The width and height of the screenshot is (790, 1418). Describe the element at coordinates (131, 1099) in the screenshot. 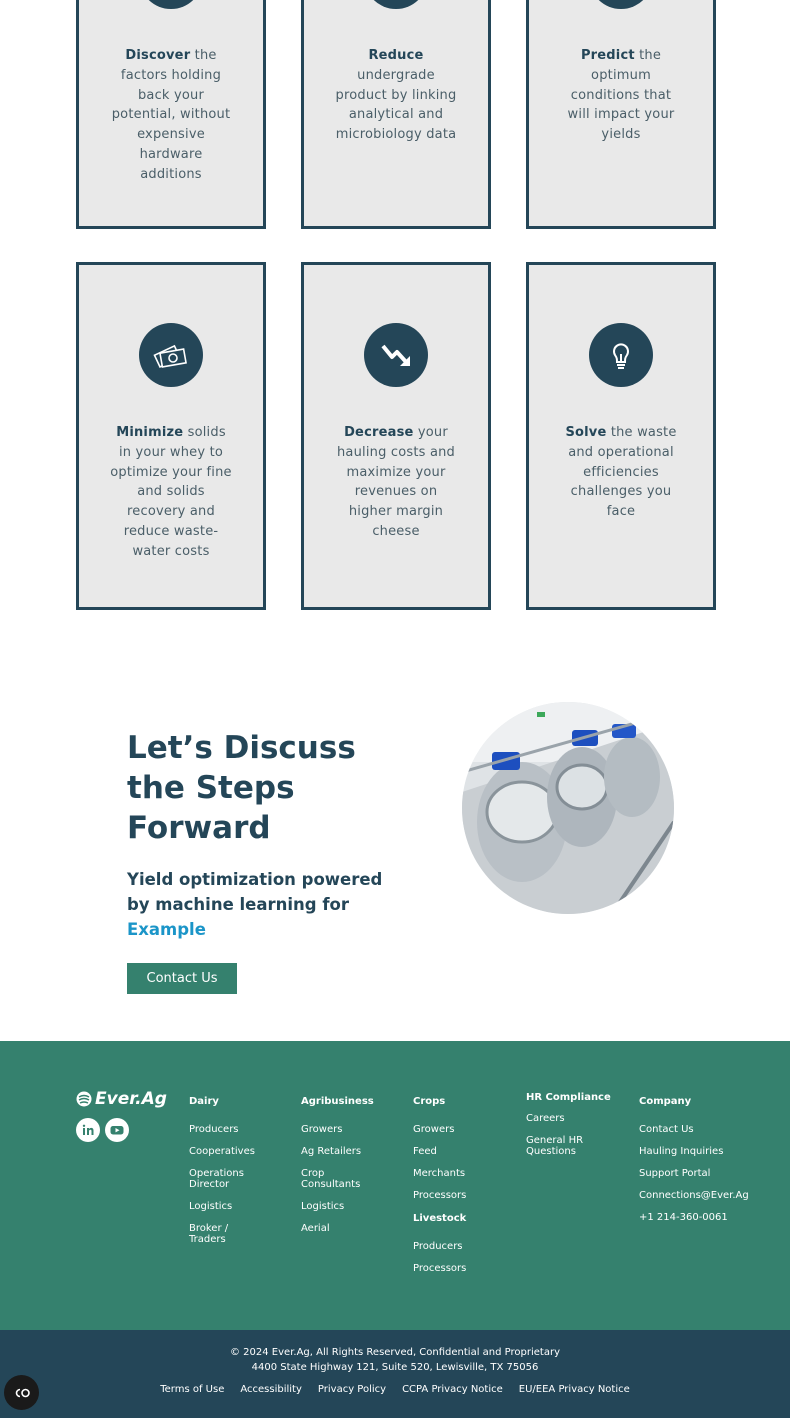

I see `logo-text: Ever.Ag` at that location.